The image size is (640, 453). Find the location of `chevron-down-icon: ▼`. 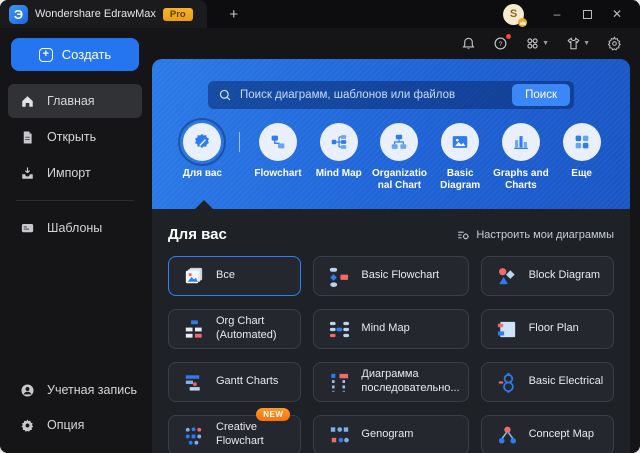

chevron-down-icon: ▼ is located at coordinates (586, 43).